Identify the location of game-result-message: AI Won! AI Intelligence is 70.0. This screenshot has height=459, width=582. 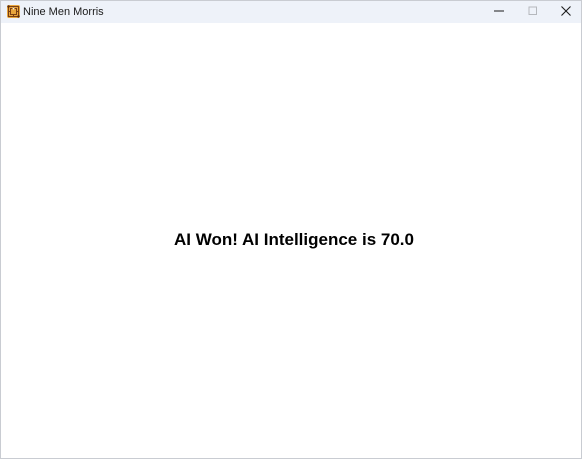
(294, 239).